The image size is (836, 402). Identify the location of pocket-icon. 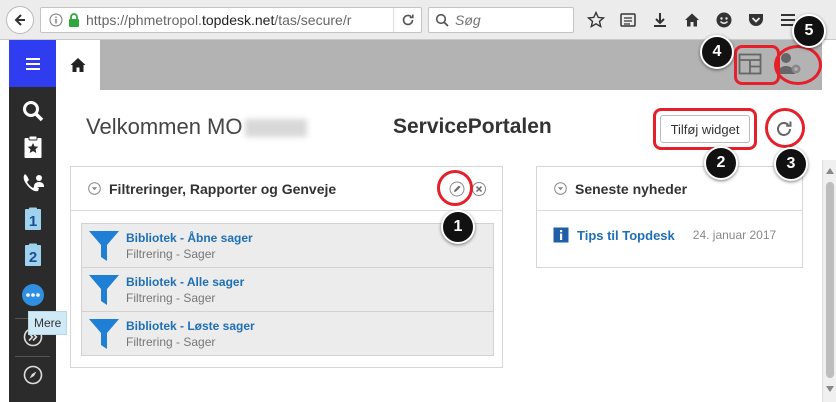
(756, 20).